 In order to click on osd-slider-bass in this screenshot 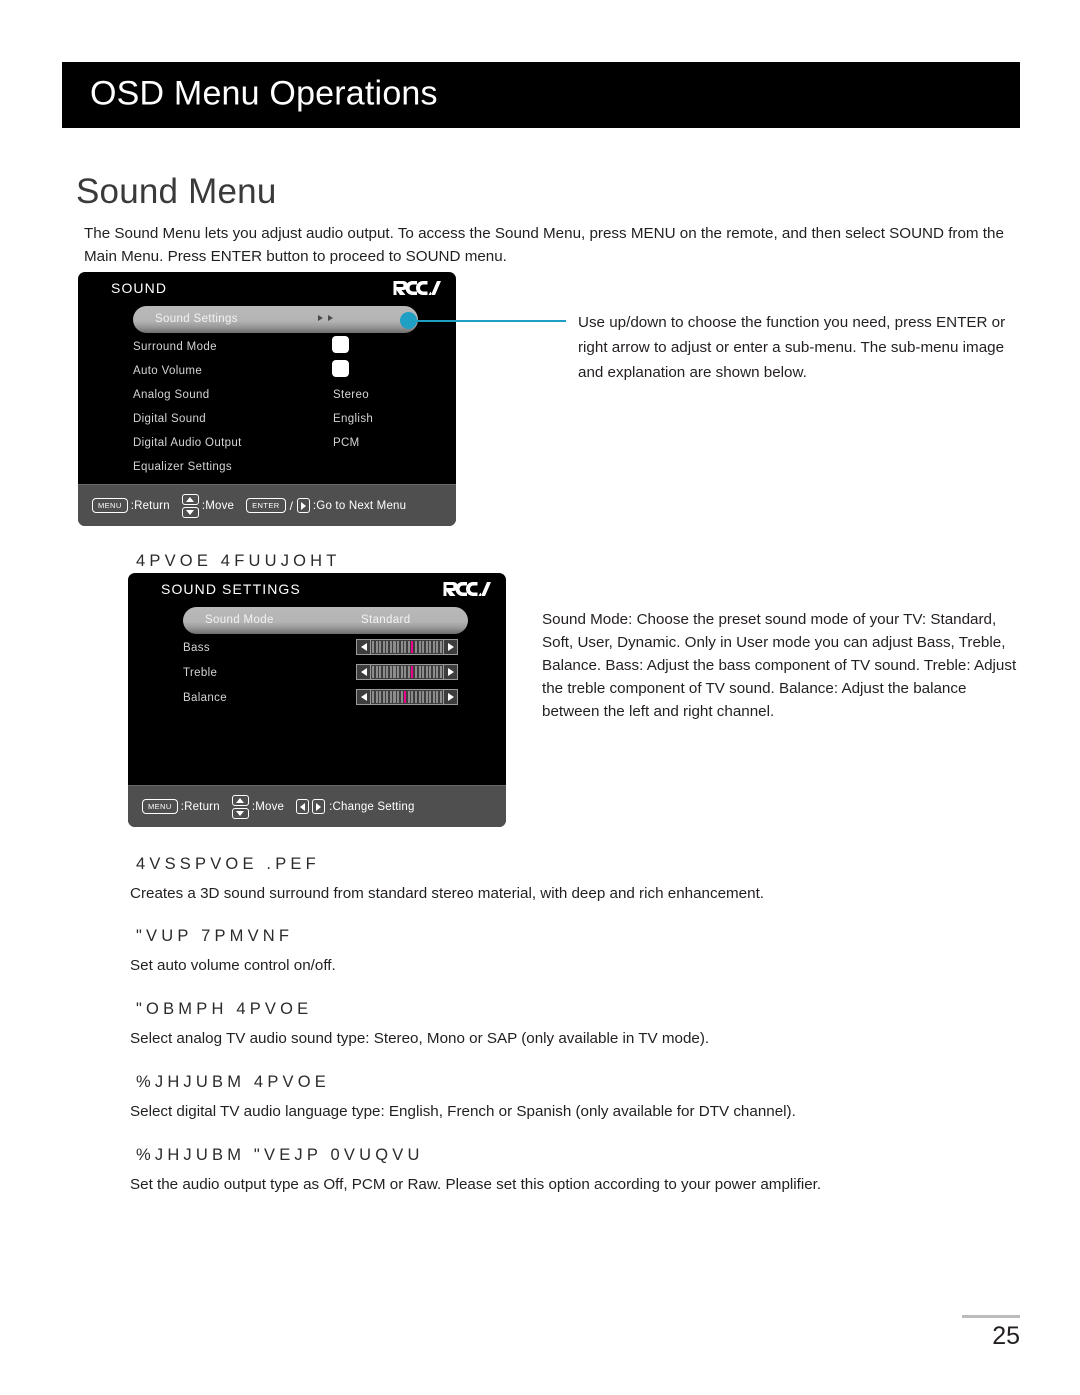, I will do `click(407, 647)`.